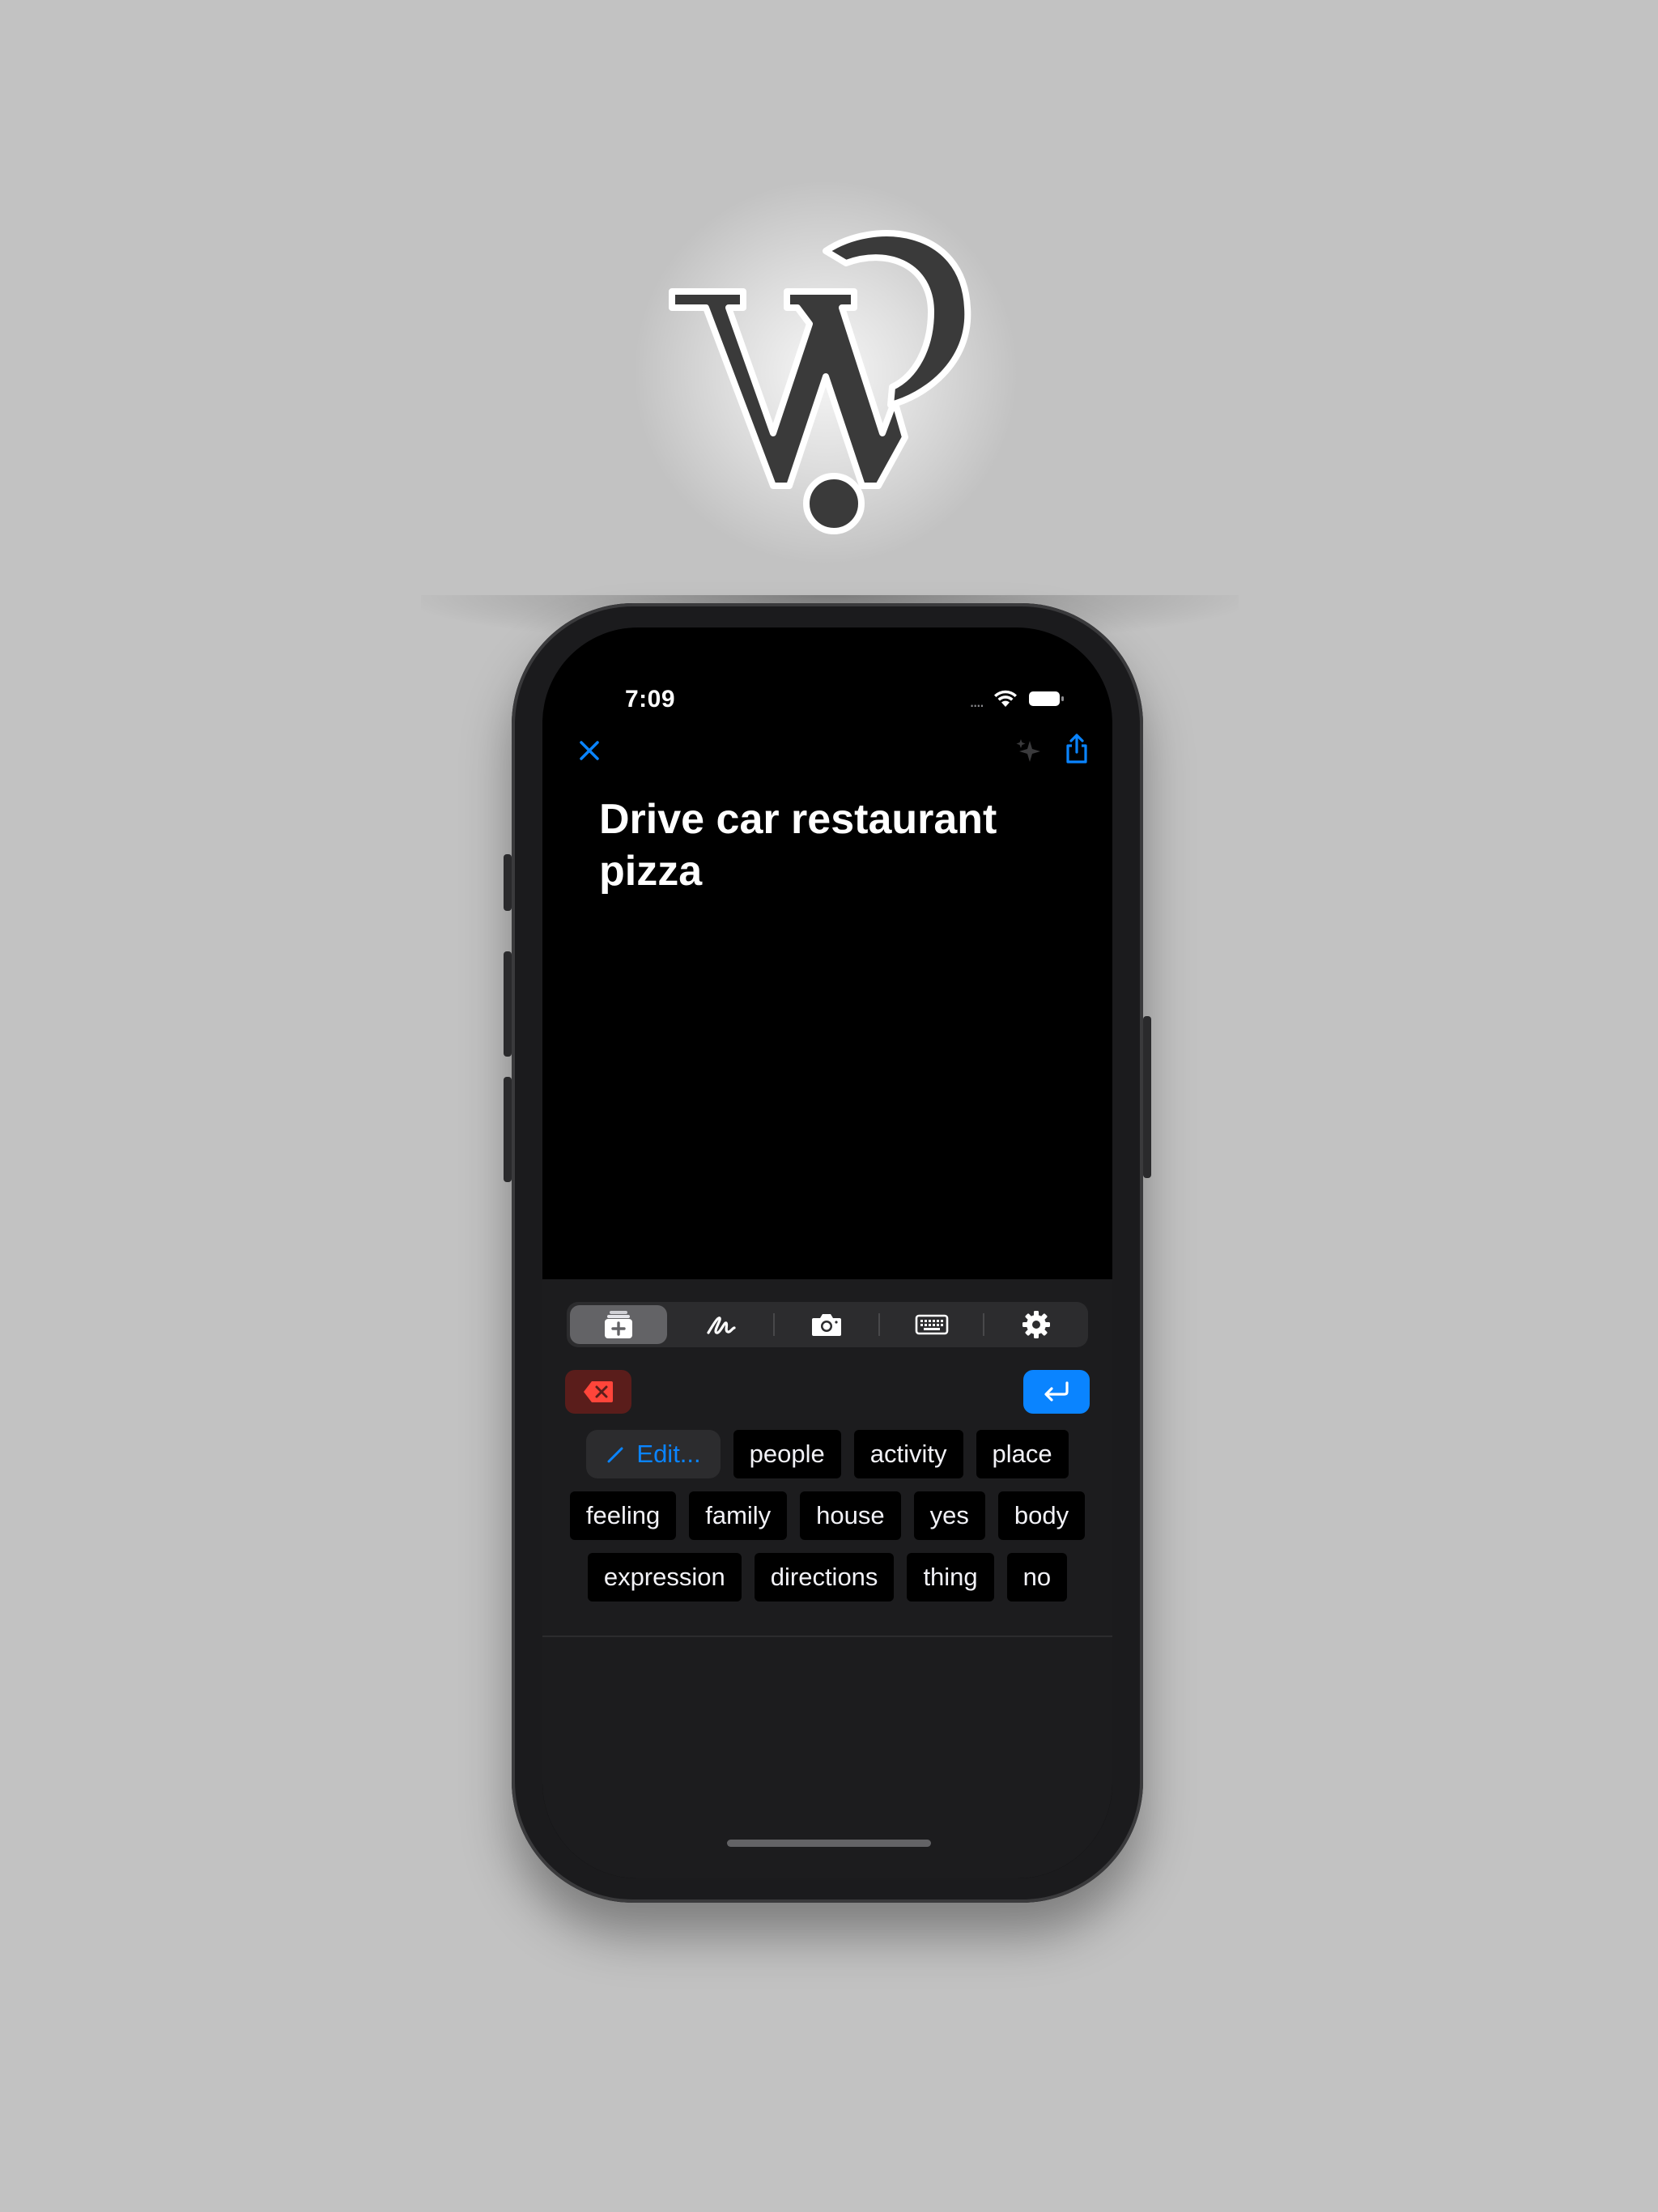 The width and height of the screenshot is (1658, 2212). I want to click on share-button, so click(1076, 749).